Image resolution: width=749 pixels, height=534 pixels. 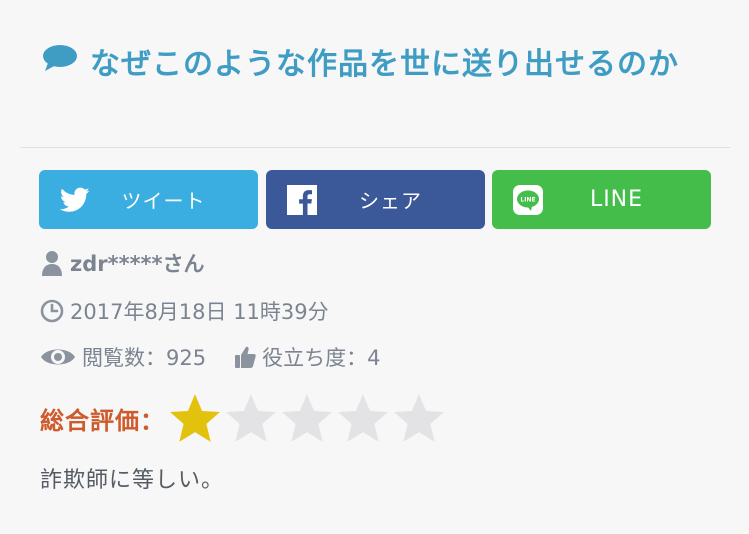 I want to click on helpful-count: 役立ち度：4, so click(x=321, y=358).